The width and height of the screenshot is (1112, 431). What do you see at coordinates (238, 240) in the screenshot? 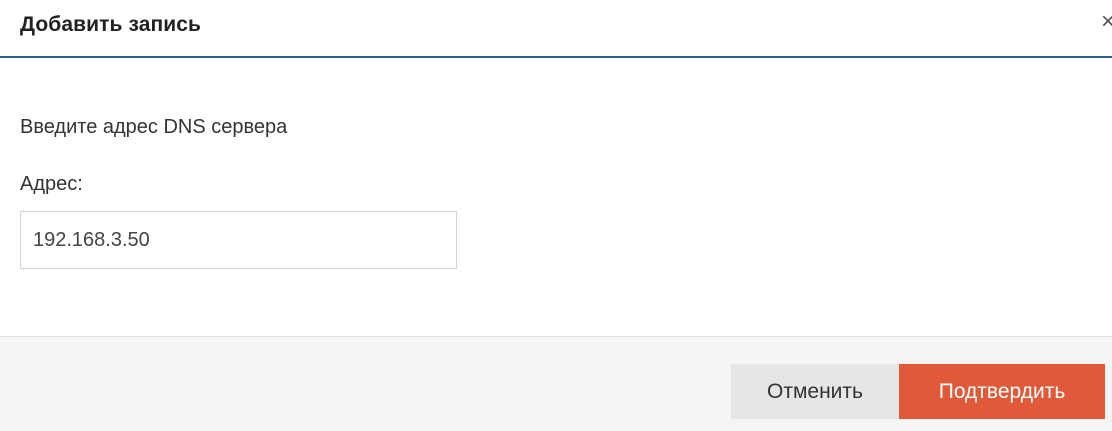
I see `address-input` at bounding box center [238, 240].